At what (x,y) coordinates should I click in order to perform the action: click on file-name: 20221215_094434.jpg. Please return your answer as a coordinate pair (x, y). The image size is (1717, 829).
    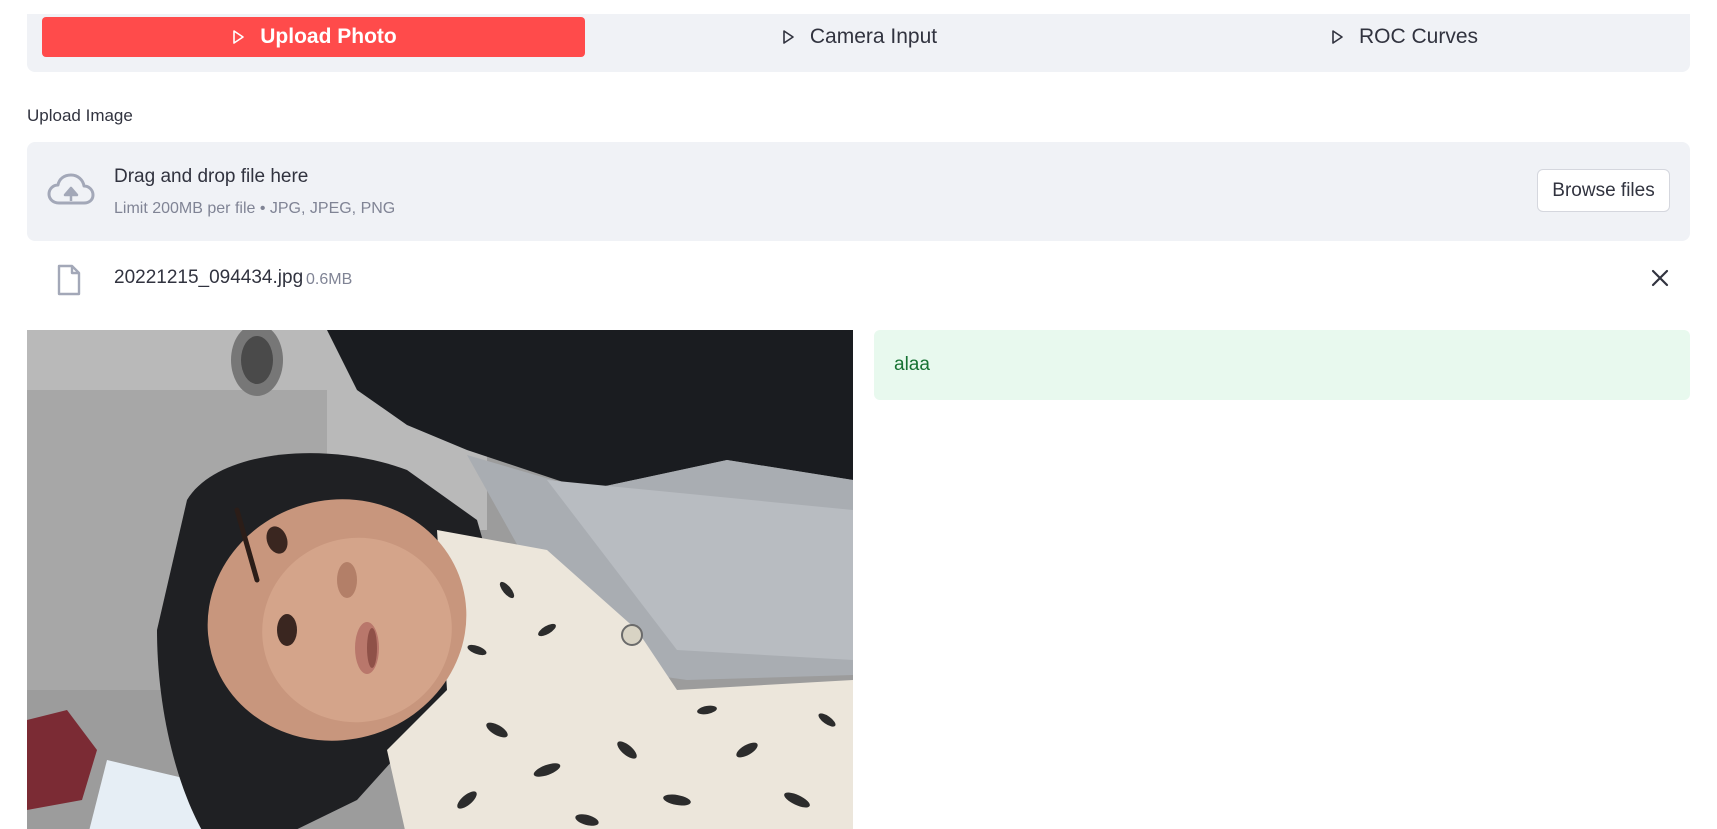
    Looking at the image, I should click on (209, 277).